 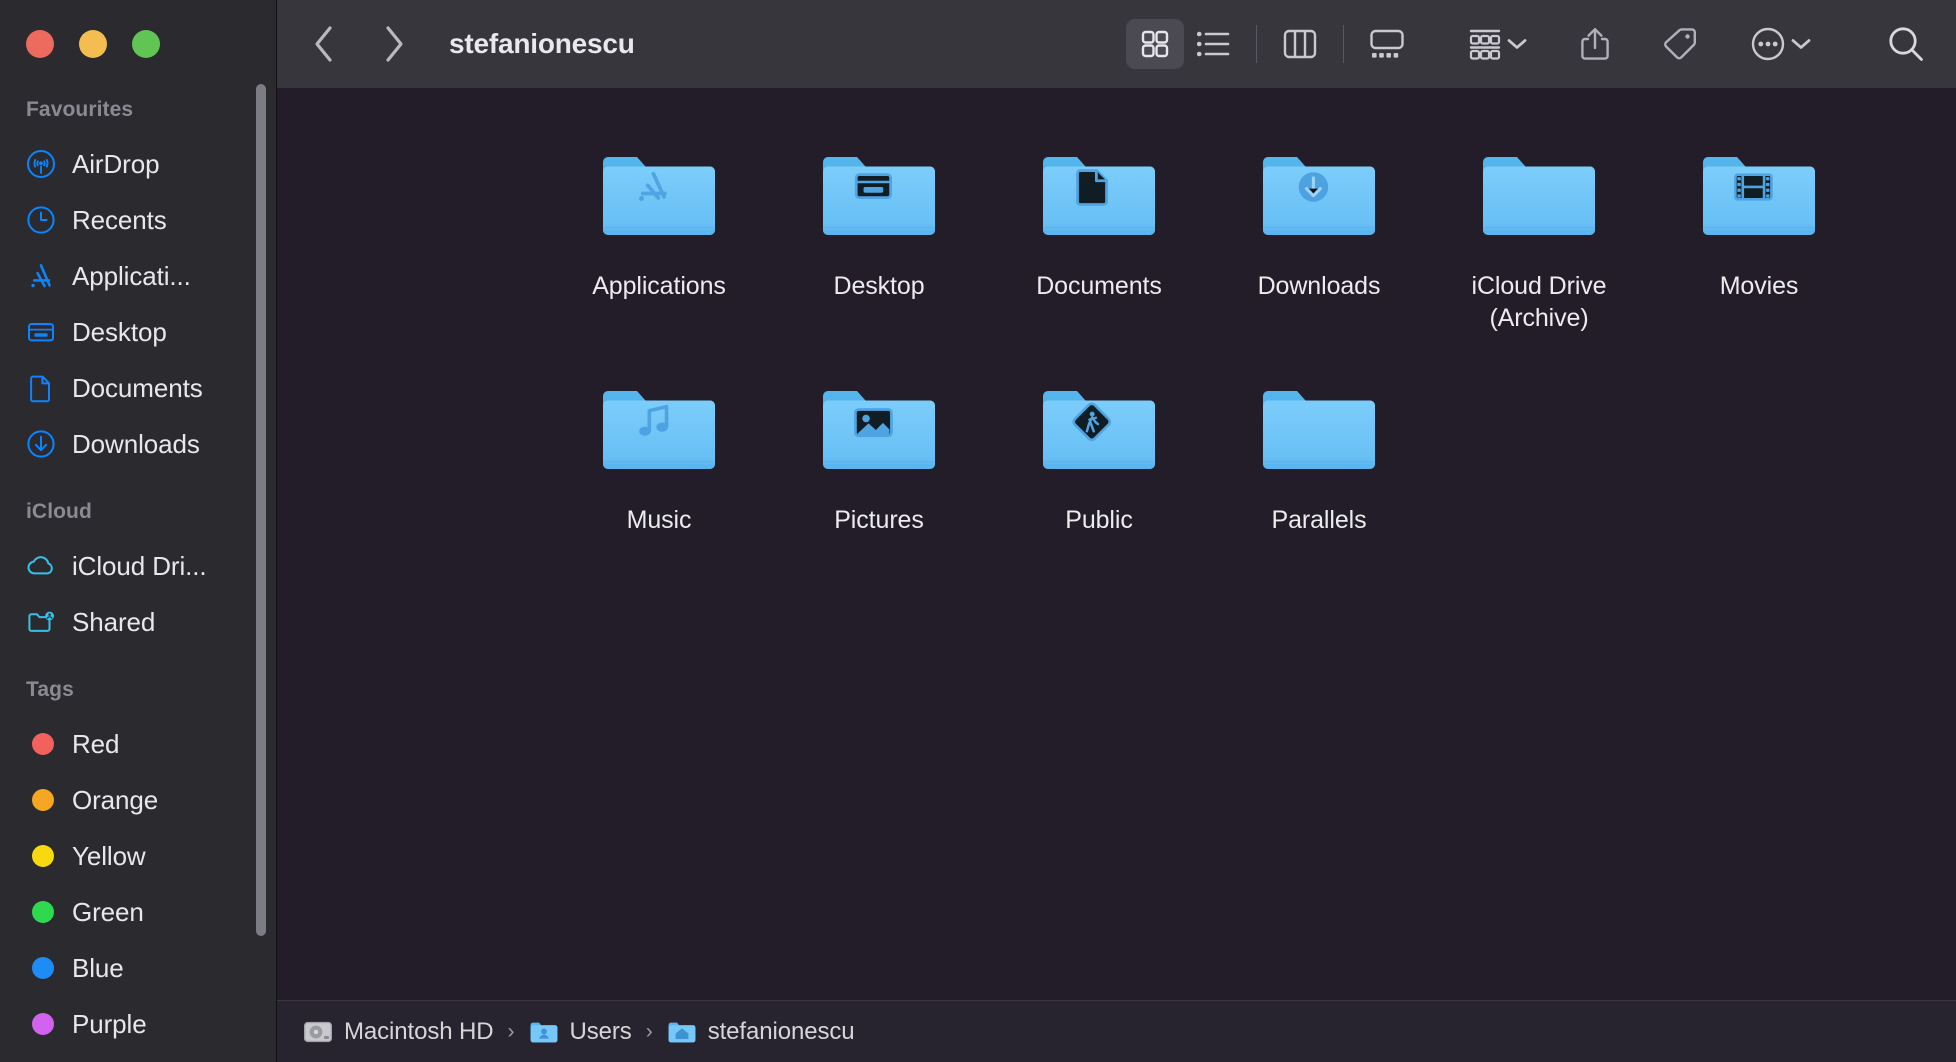 I want to click on breadcrumb-item: Macintosh HD, so click(x=398, y=1032).